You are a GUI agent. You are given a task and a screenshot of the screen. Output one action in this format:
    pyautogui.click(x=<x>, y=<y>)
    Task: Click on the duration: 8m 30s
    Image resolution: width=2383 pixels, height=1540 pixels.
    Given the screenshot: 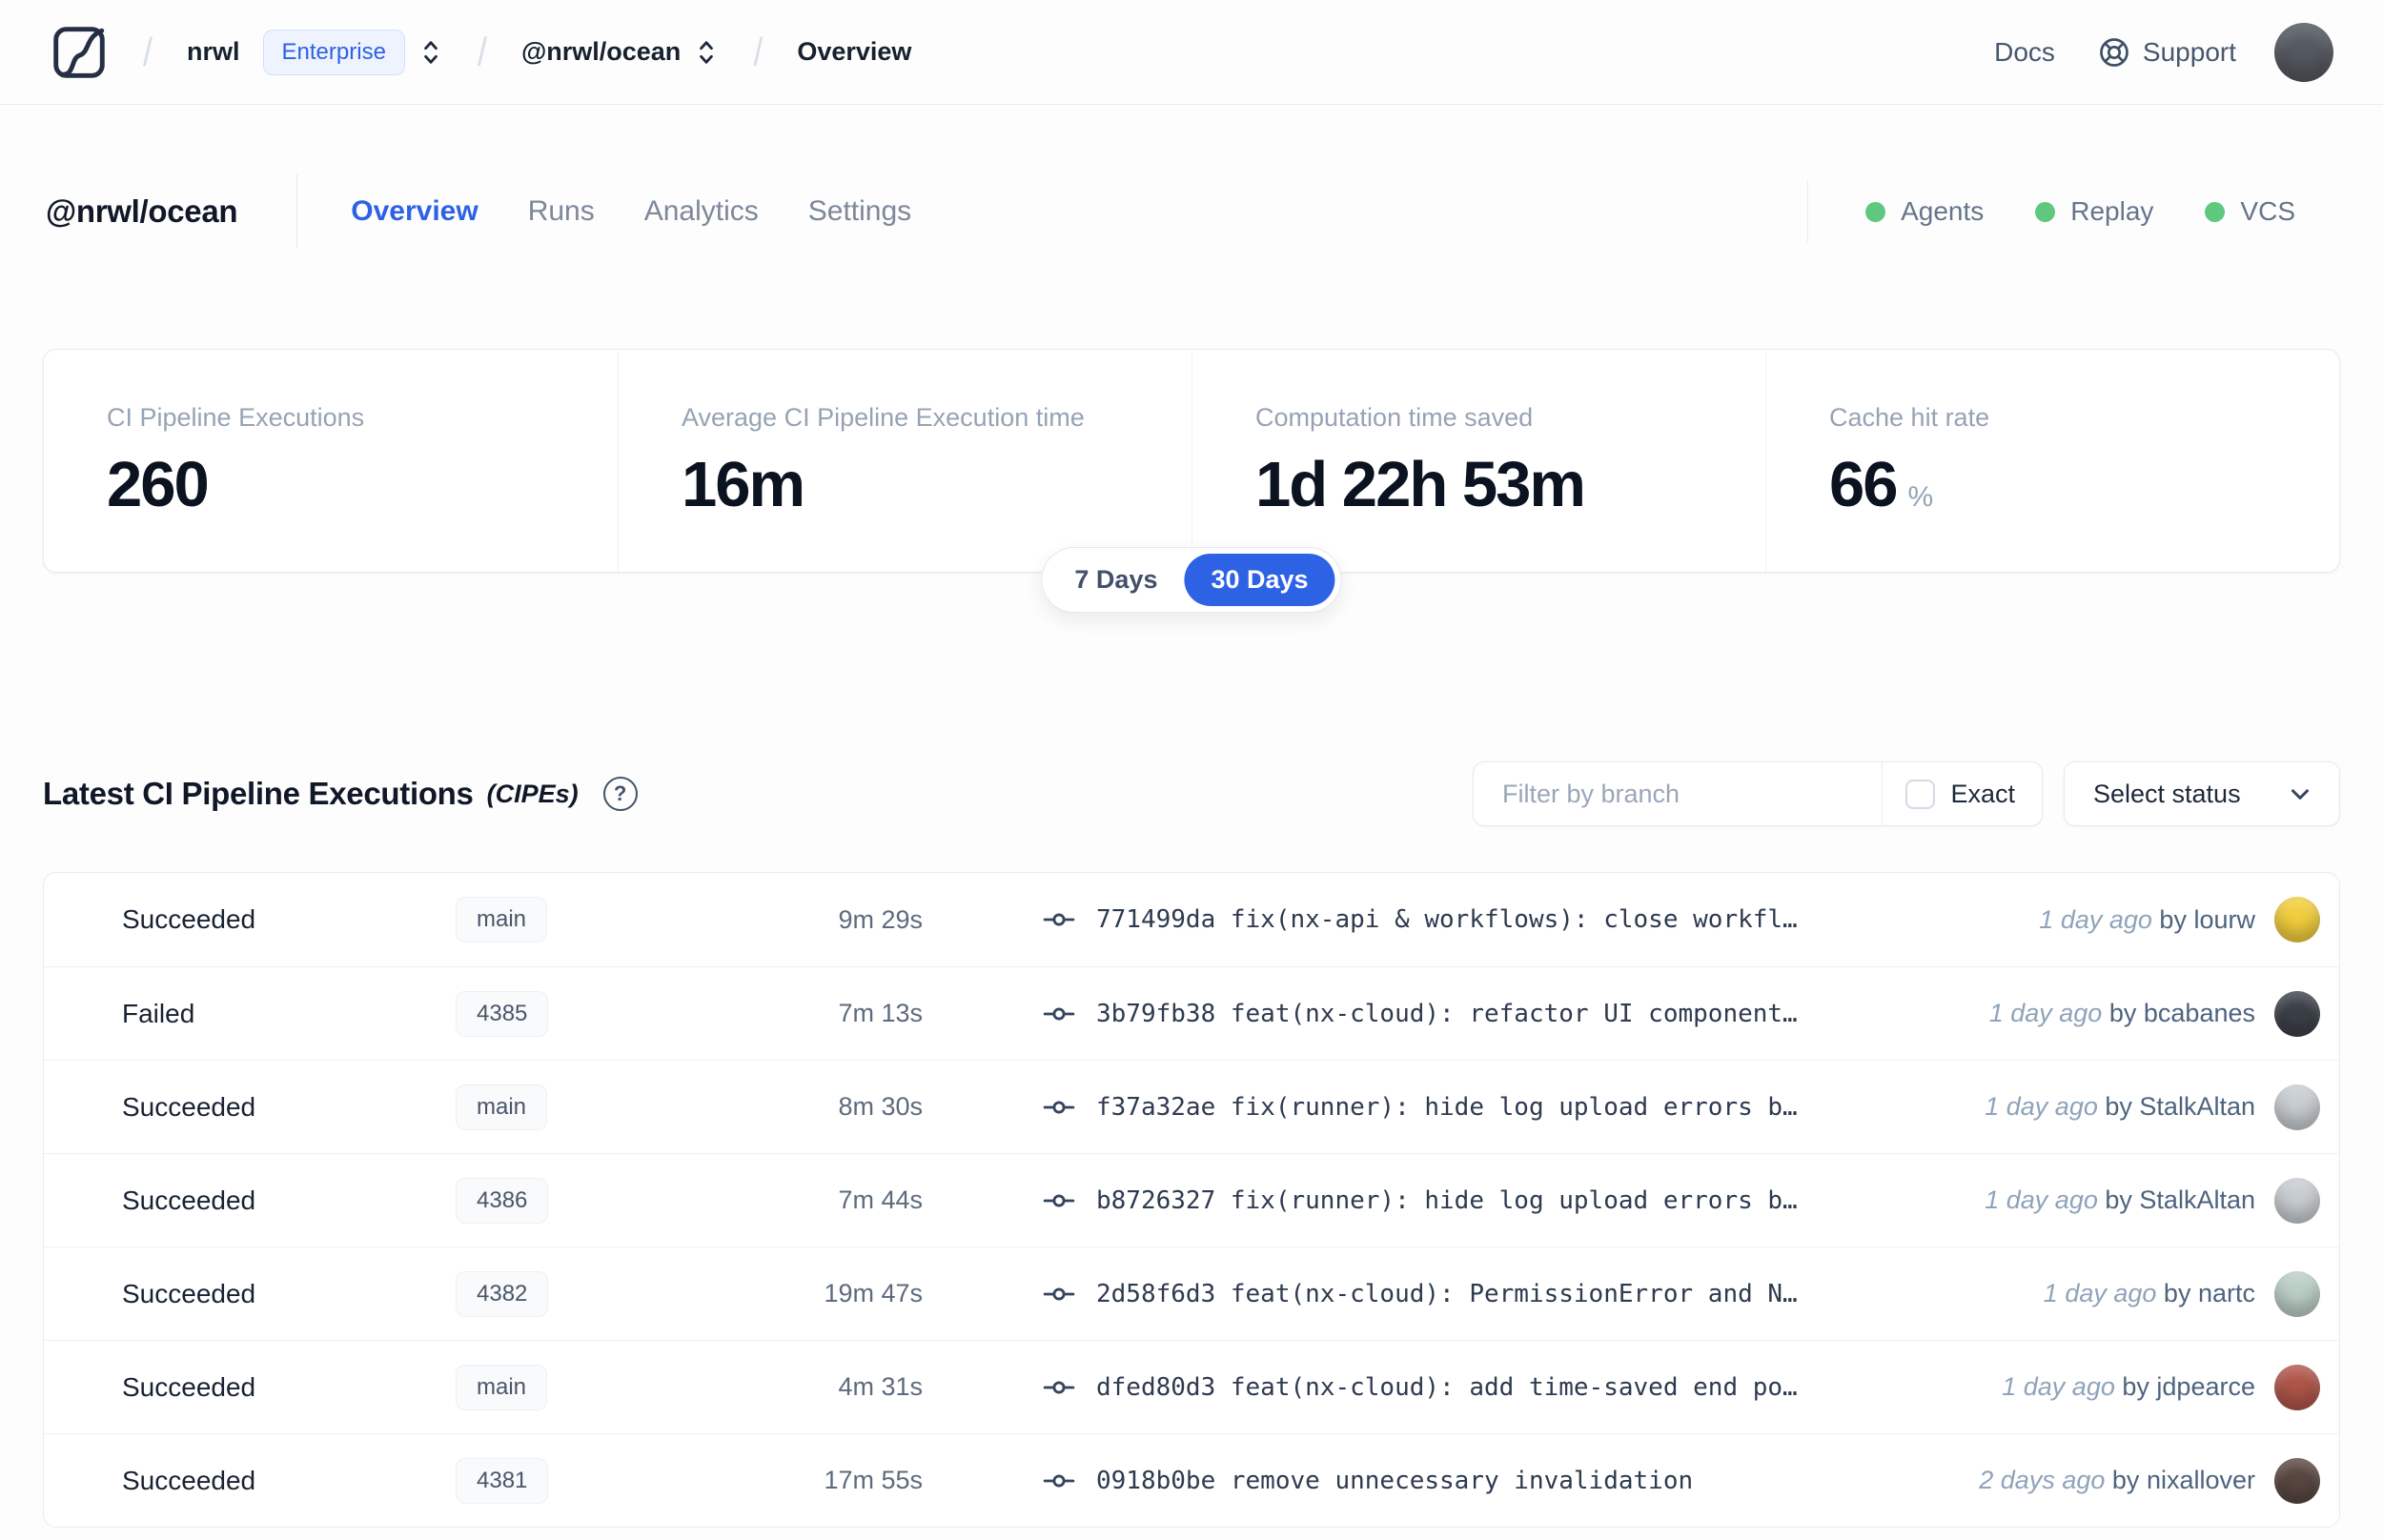 What is the action you would take?
    pyautogui.click(x=881, y=1106)
    